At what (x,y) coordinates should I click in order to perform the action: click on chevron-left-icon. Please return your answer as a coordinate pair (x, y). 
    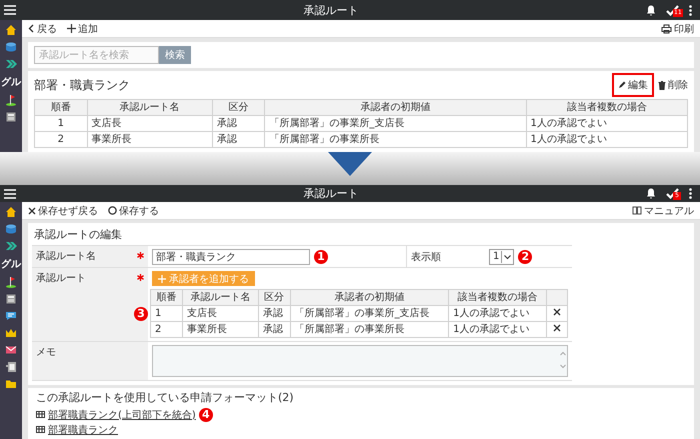
    Looking at the image, I should click on (31, 28).